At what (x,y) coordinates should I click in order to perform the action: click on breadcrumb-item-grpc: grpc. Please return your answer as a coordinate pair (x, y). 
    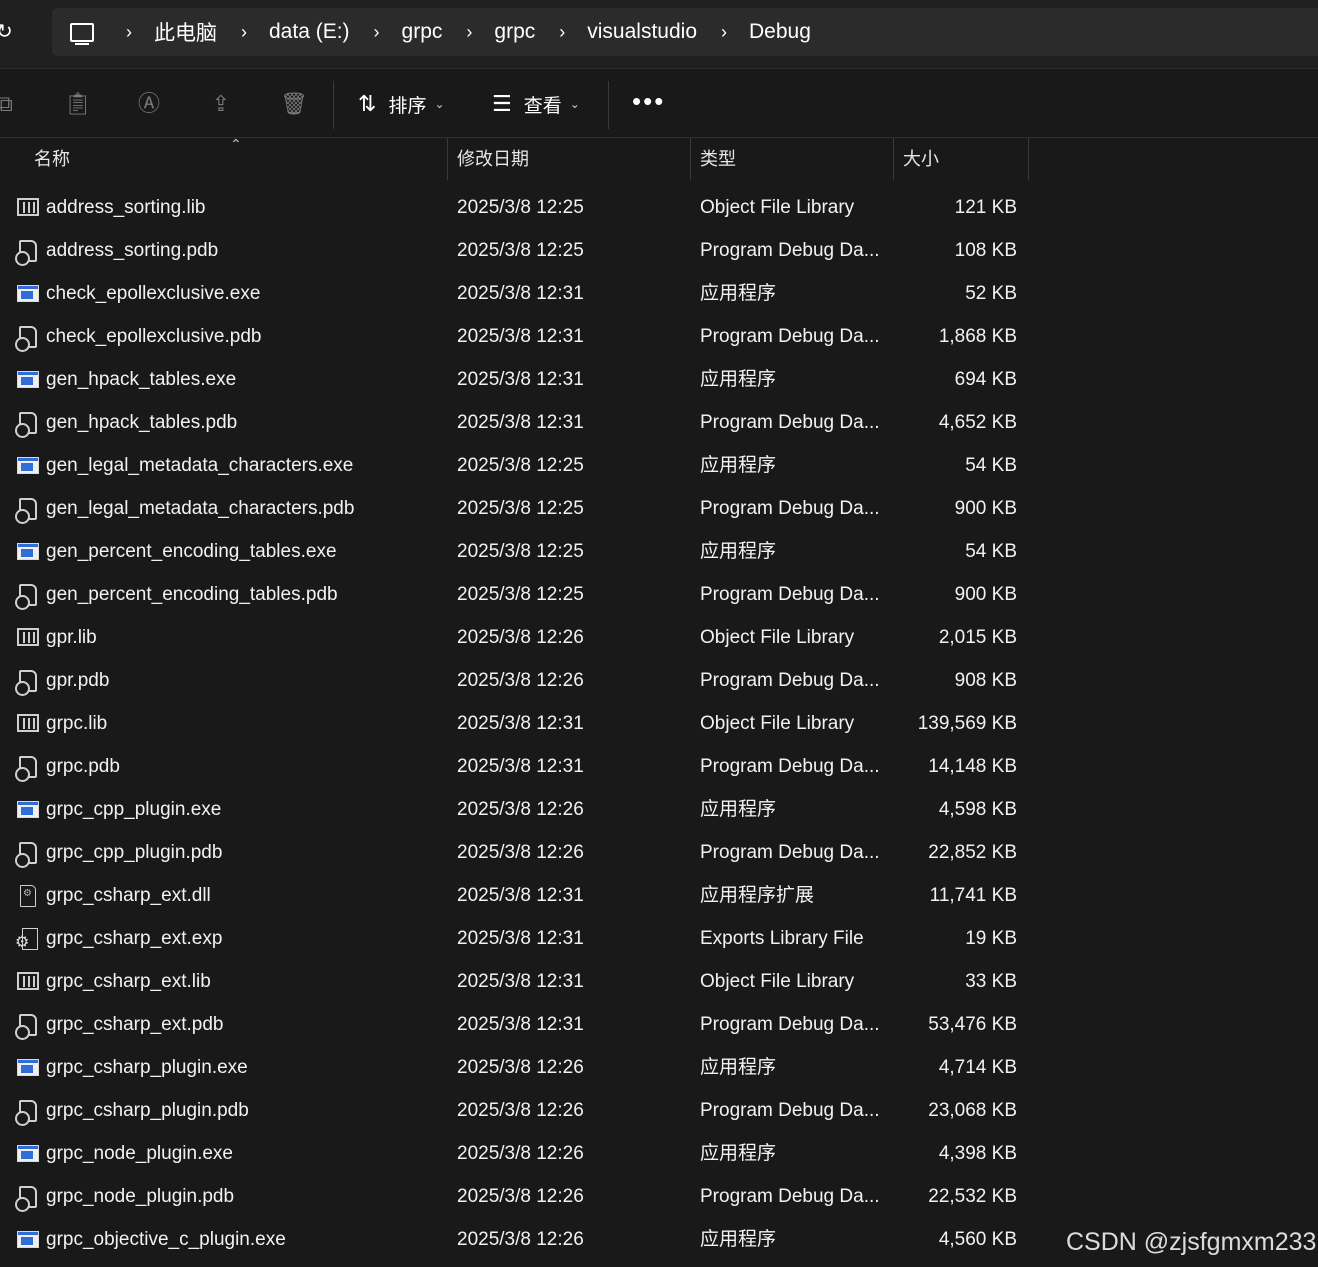
    Looking at the image, I should click on (422, 32).